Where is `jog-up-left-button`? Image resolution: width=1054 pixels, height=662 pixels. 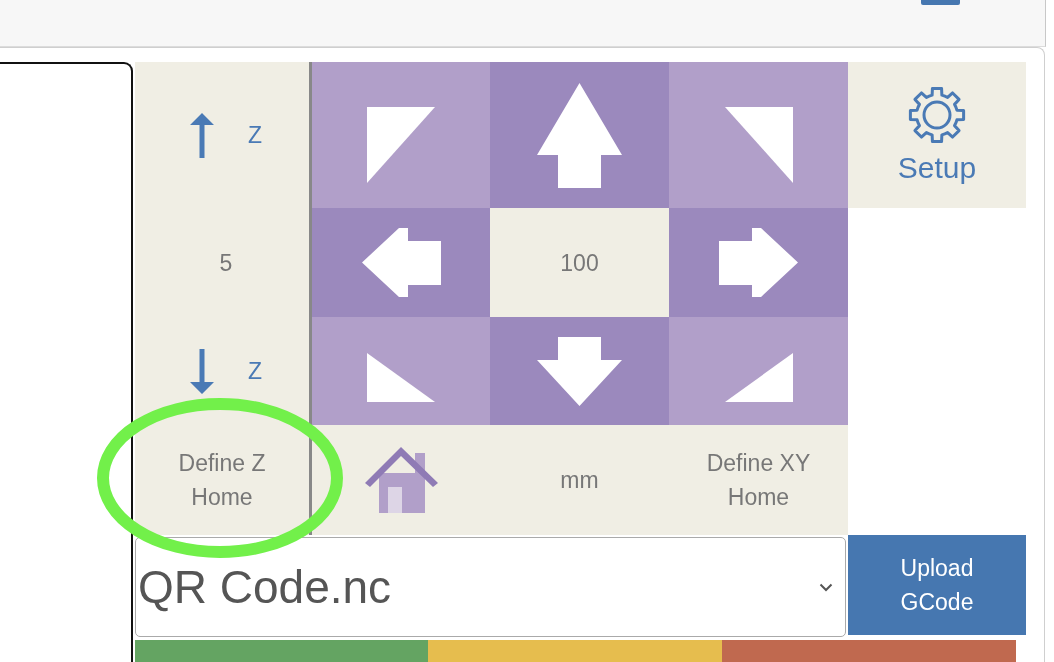 jog-up-left-button is located at coordinates (401, 135).